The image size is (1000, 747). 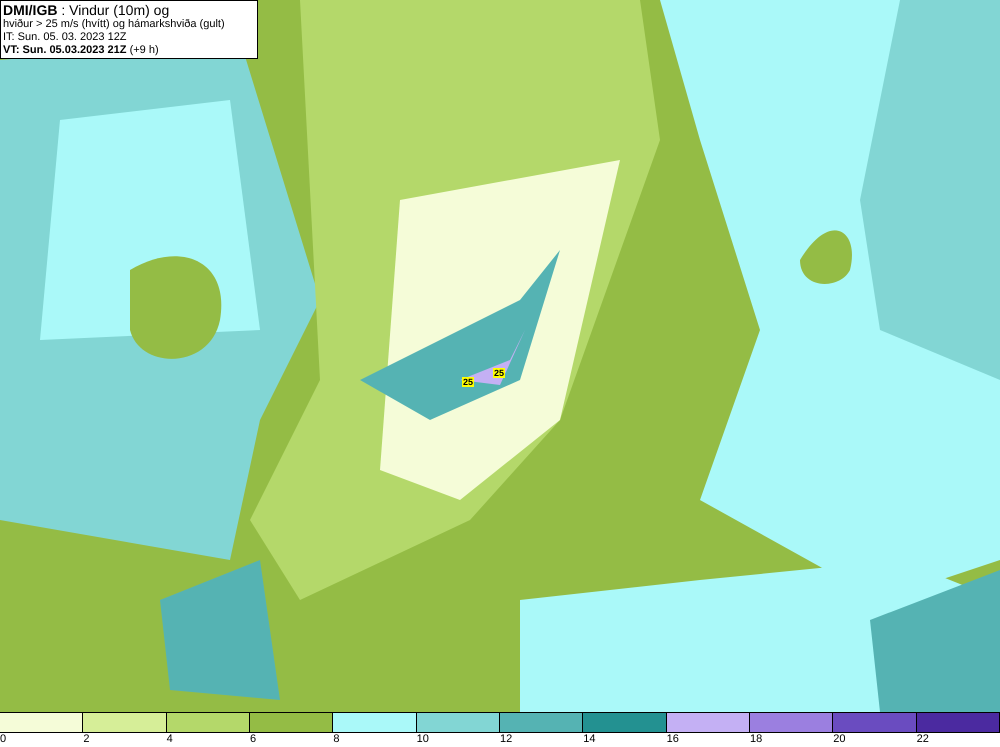 I want to click on colorbar-tick-label: 2, so click(x=86, y=739).